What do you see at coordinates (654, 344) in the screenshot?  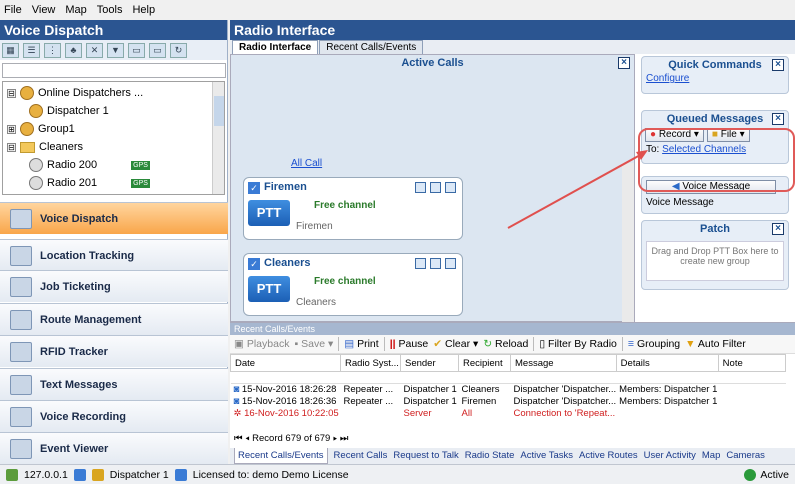 I see `grouping-button: ≡ Grouping` at bounding box center [654, 344].